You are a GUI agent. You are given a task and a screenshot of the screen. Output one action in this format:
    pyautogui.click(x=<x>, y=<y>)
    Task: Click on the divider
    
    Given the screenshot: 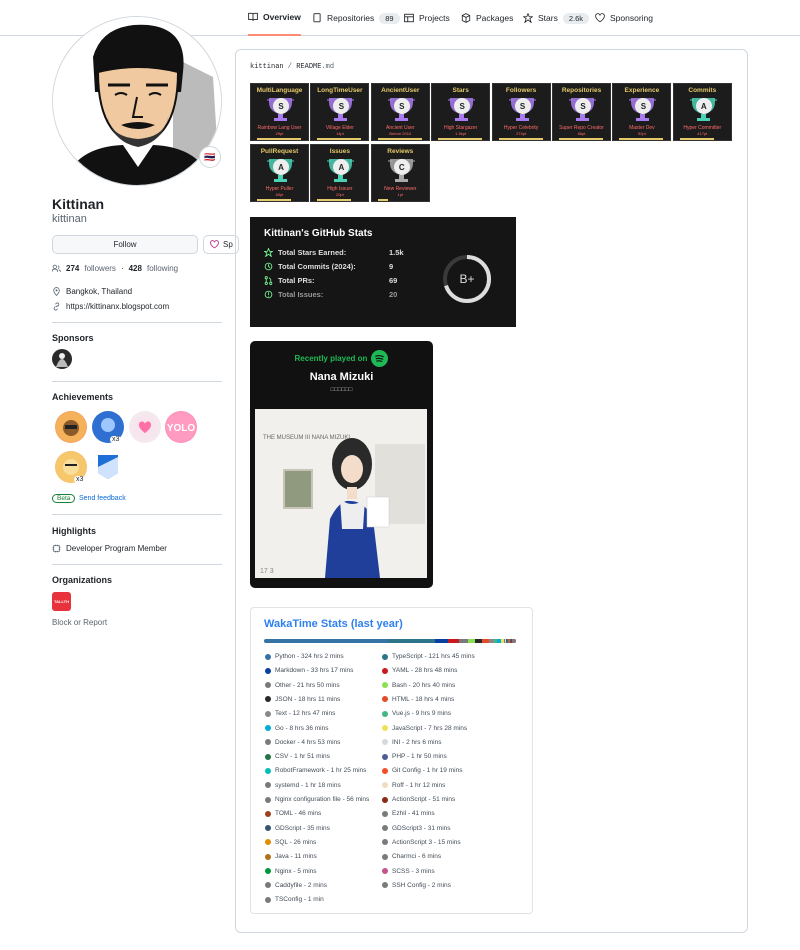 What is the action you would take?
    pyautogui.click(x=137, y=514)
    